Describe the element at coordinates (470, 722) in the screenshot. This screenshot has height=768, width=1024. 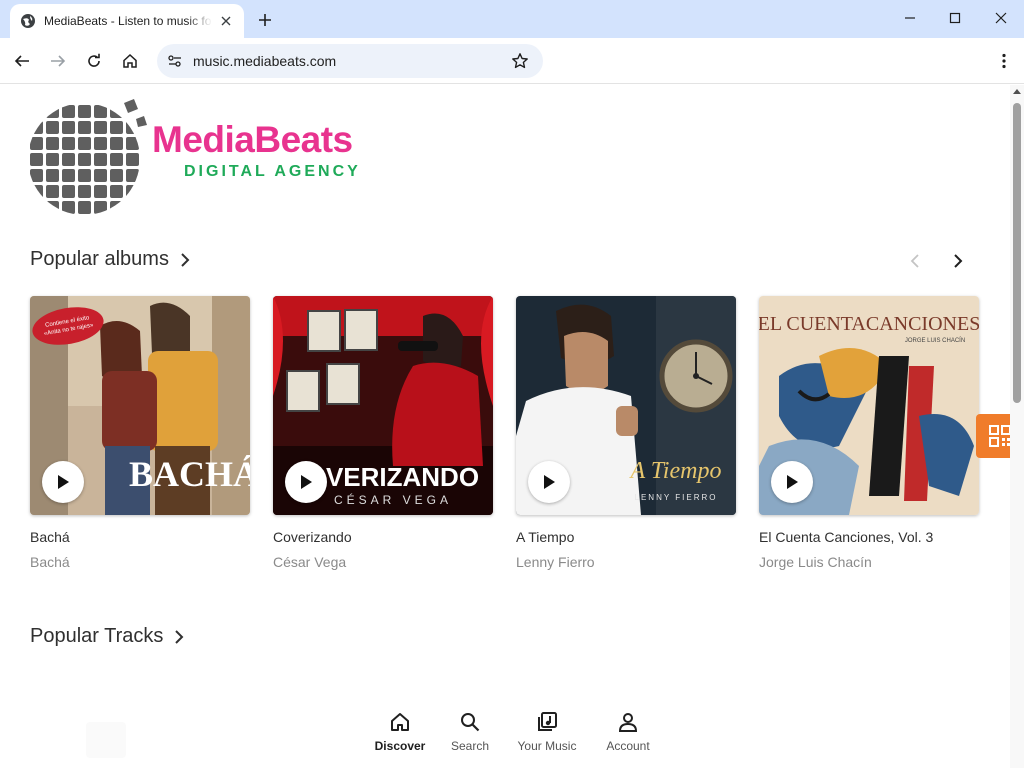
I see `search-icon` at that location.